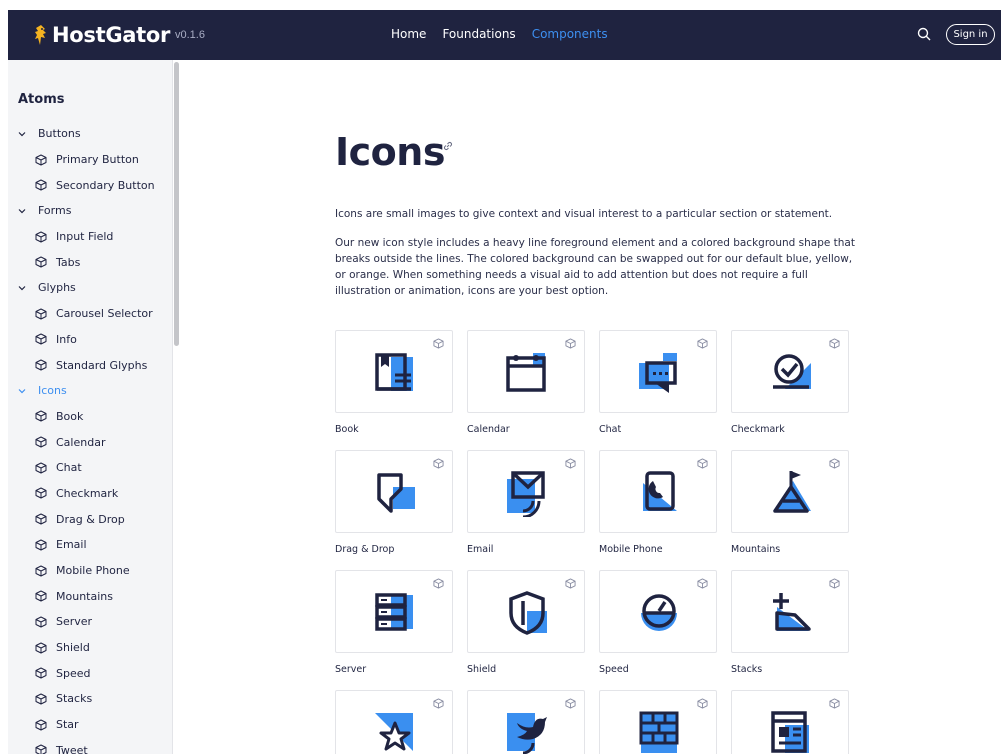 The image size is (1005, 754). I want to click on sidebar-item-label: Forms, so click(55, 211).